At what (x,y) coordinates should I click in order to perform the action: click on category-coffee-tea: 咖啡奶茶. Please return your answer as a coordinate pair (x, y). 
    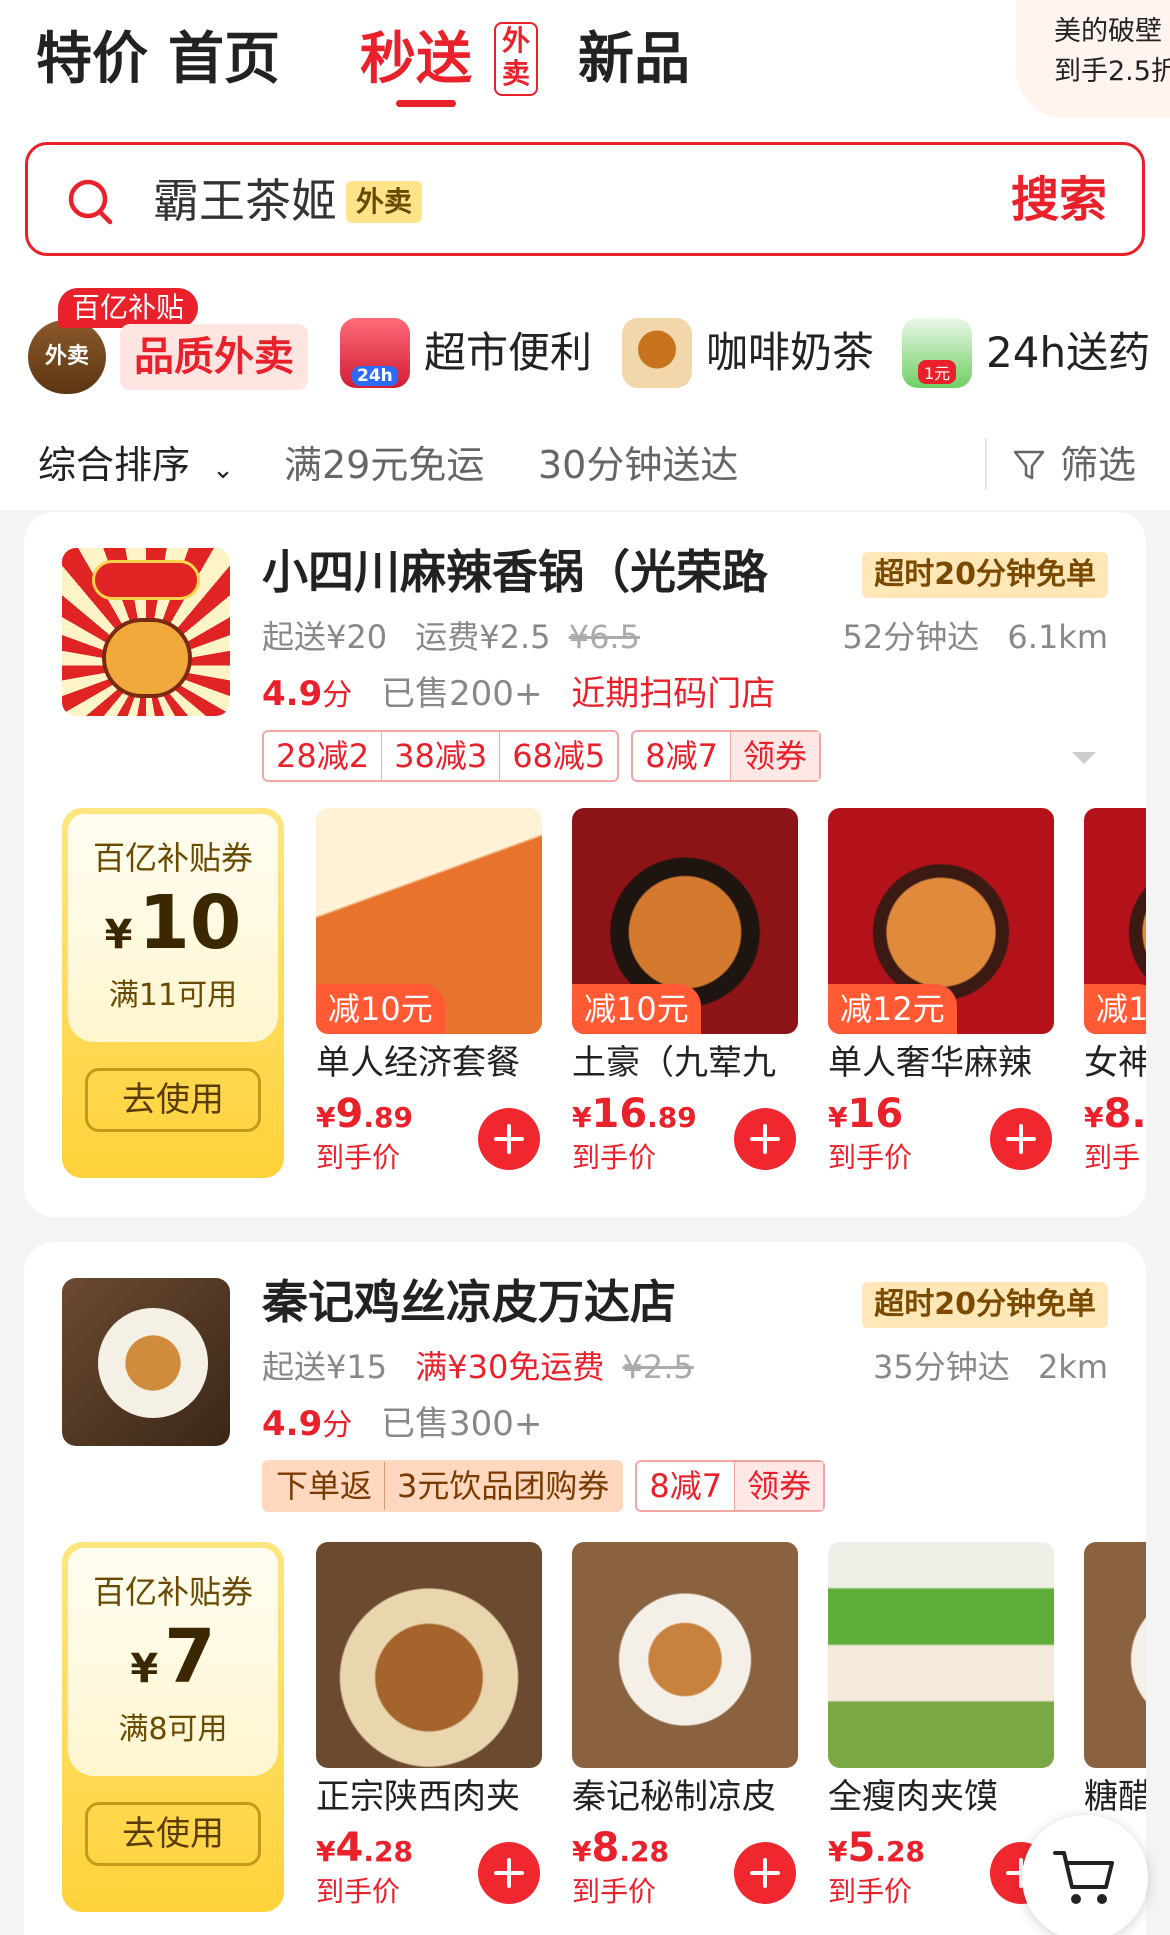
    Looking at the image, I should click on (748, 353).